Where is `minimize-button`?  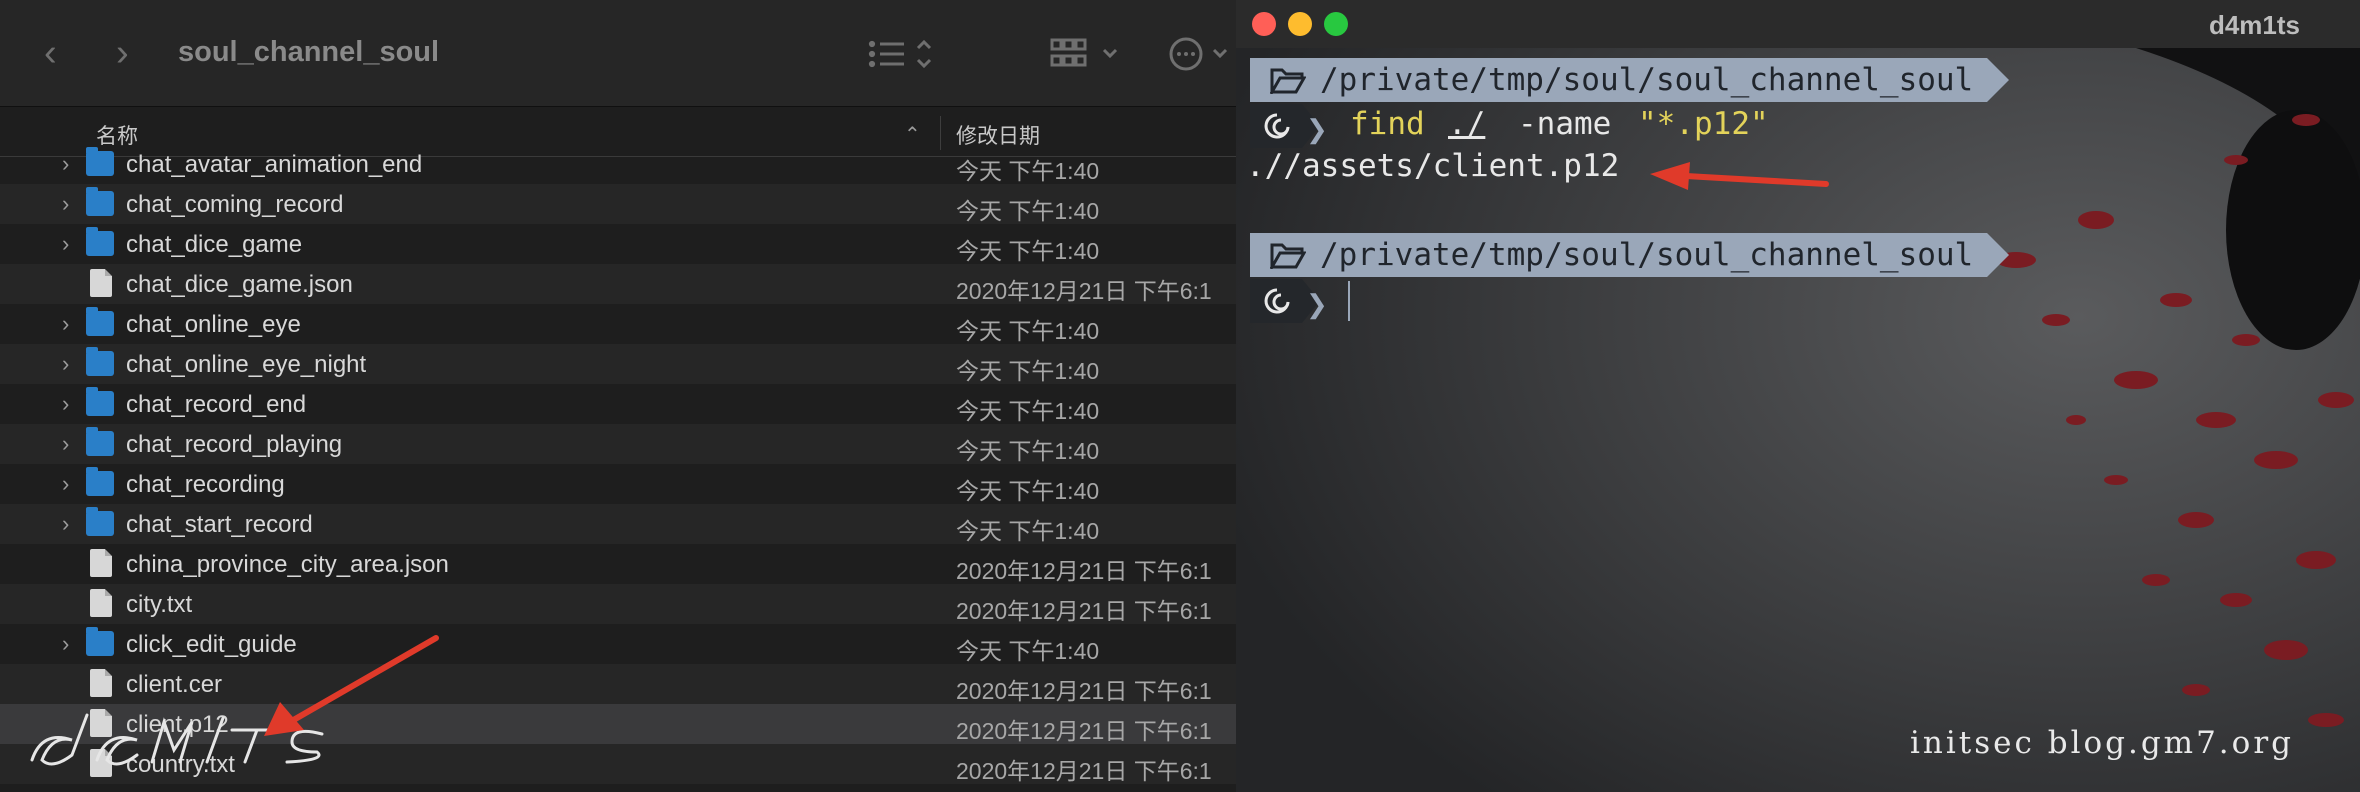
minimize-button is located at coordinates (1300, 24).